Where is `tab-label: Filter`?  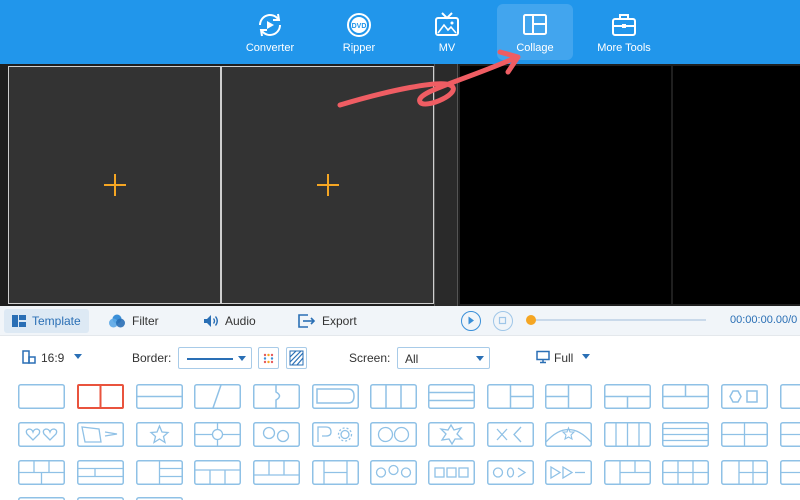
tab-label: Filter is located at coordinates (145, 321).